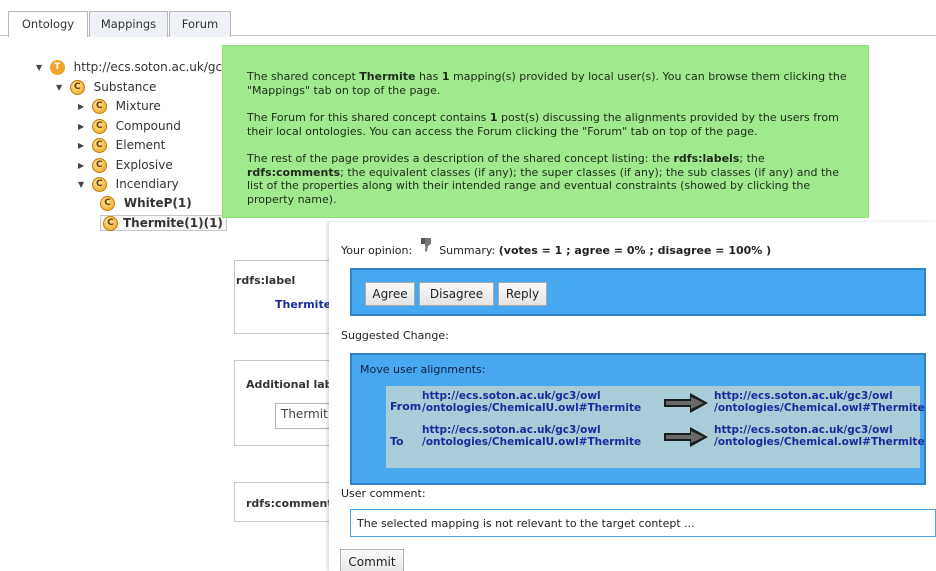 Image resolution: width=936 pixels, height=571 pixels. I want to click on tree-node-incendiary: ▼ C Incendiary, so click(128, 186).